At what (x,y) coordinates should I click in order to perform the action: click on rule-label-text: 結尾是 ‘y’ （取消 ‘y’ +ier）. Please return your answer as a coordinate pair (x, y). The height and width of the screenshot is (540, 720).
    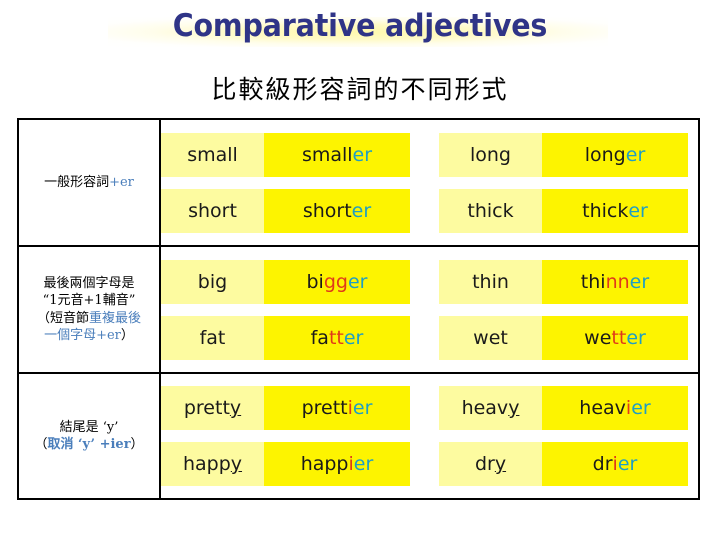
    Looking at the image, I should click on (88, 436).